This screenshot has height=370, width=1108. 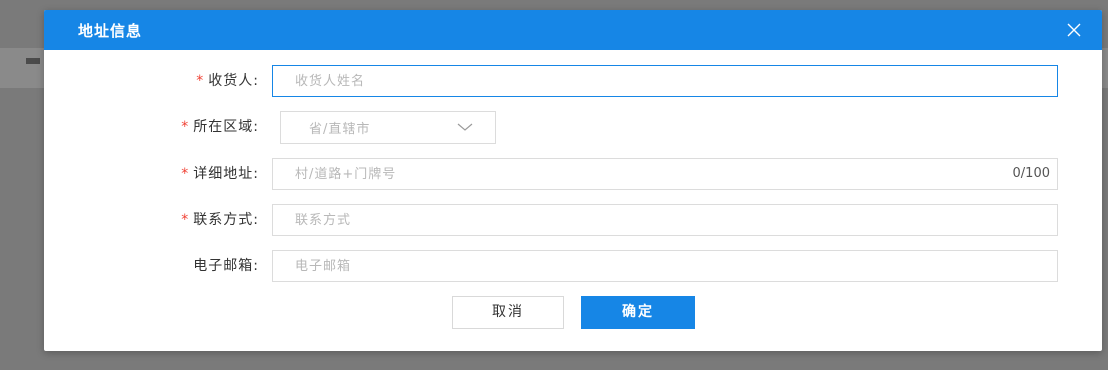 What do you see at coordinates (22, 68) in the screenshot?
I see `background-page-strip` at bounding box center [22, 68].